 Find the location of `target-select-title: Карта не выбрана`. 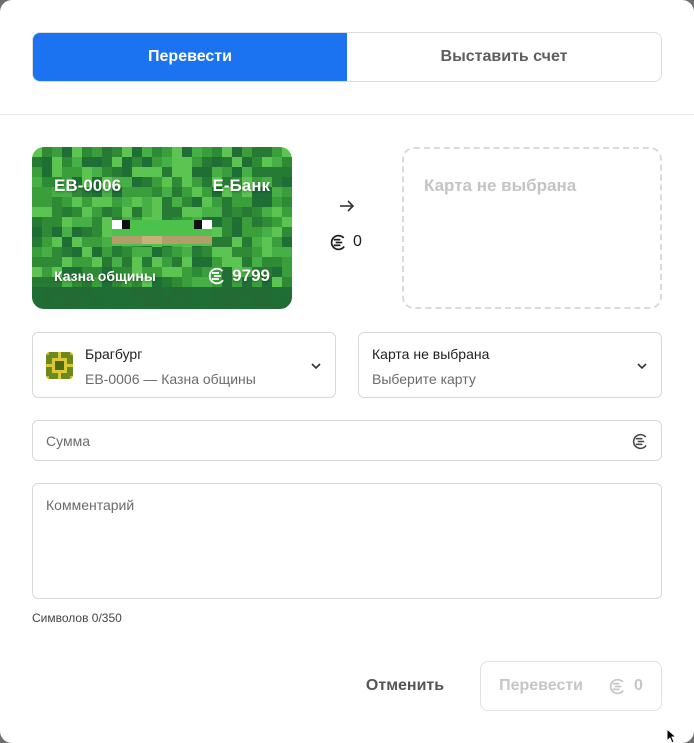

target-select-title: Карта не выбрана is located at coordinates (431, 354).